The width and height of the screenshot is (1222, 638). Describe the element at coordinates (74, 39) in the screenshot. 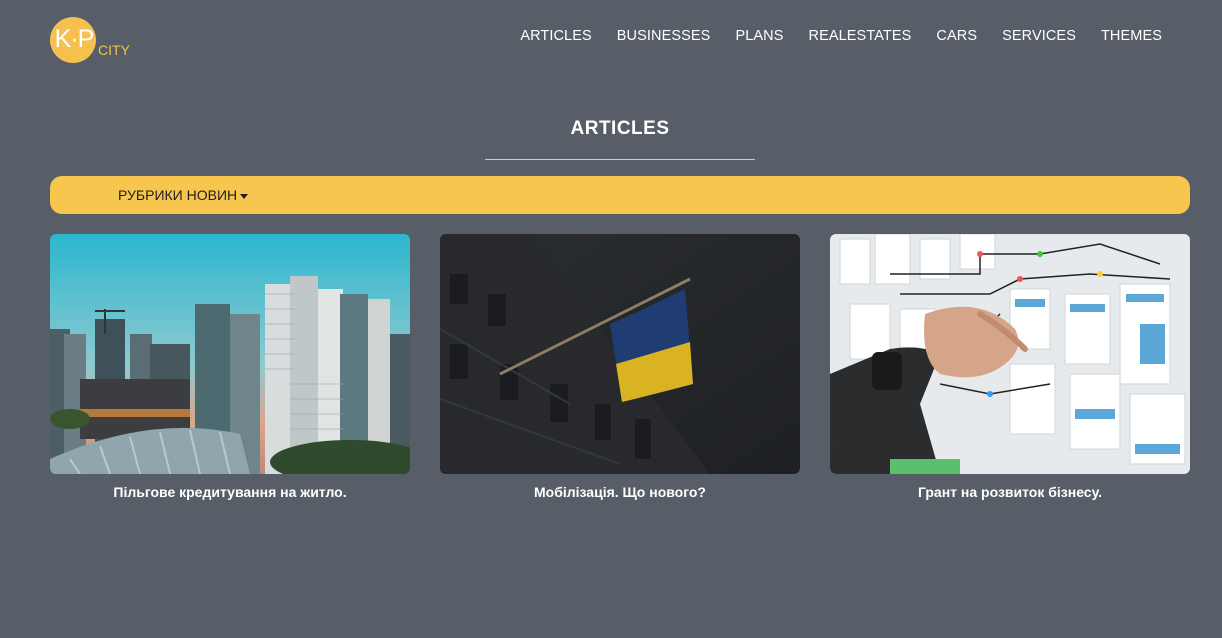

I see `logo-mark: K·P` at that location.